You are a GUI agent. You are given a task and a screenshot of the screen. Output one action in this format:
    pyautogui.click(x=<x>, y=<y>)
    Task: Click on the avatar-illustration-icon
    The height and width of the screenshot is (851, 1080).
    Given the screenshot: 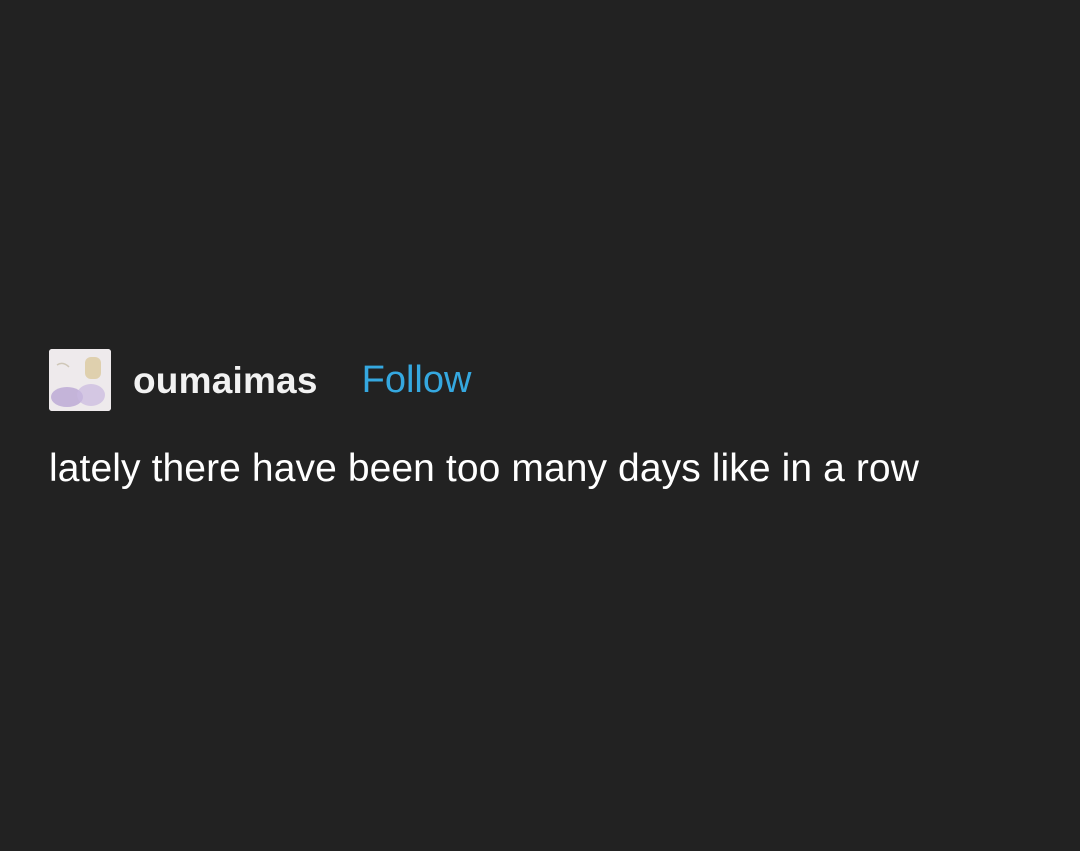 What is the action you would take?
    pyautogui.click(x=80, y=380)
    